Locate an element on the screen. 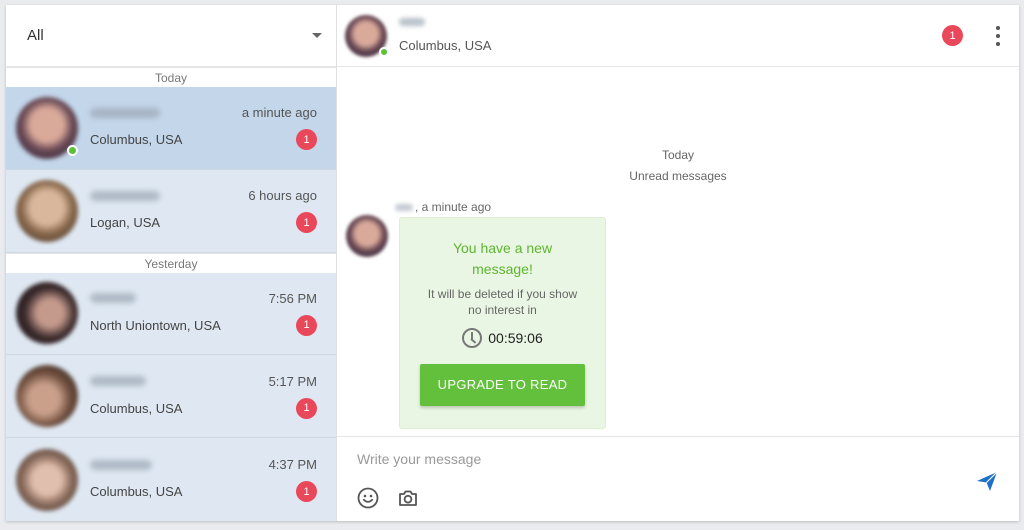 Image resolution: width=1024 pixels, height=530 pixels. conversation-time: 4:37 PM is located at coordinates (292, 465).